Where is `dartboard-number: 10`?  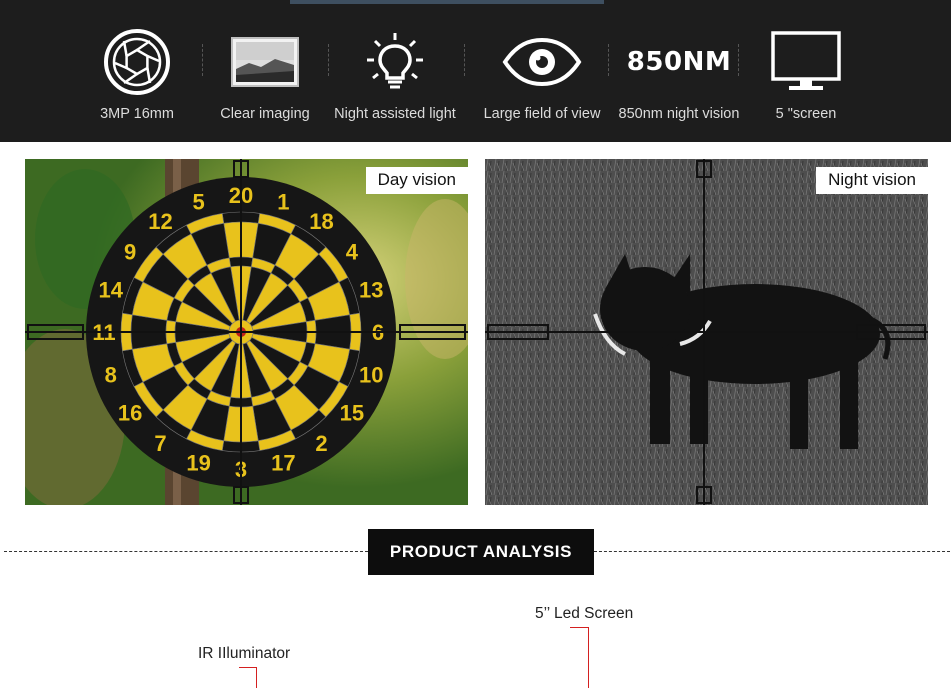 dartboard-number: 10 is located at coordinates (371, 374).